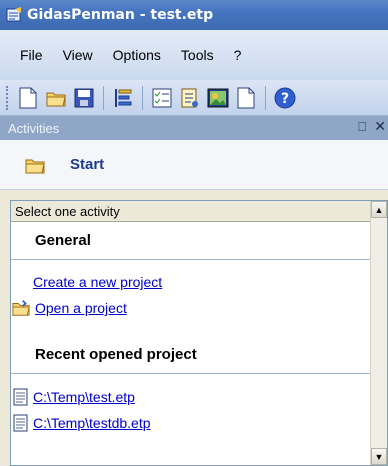 Image resolution: width=388 pixels, height=466 pixels. I want to click on image-icon, so click(218, 98).